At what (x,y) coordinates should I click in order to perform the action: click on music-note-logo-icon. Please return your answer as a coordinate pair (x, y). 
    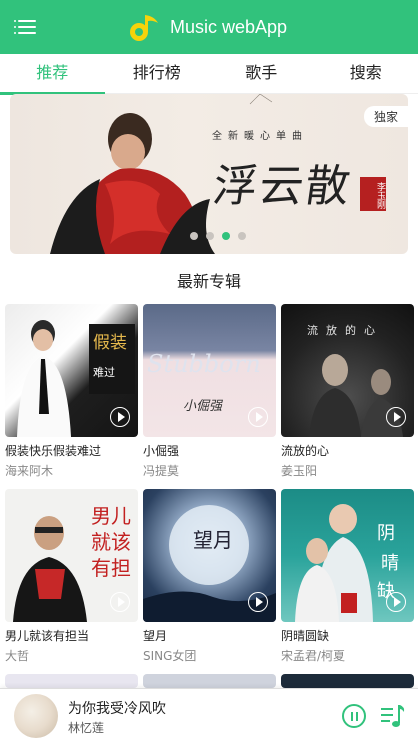
    Looking at the image, I should click on (144, 28).